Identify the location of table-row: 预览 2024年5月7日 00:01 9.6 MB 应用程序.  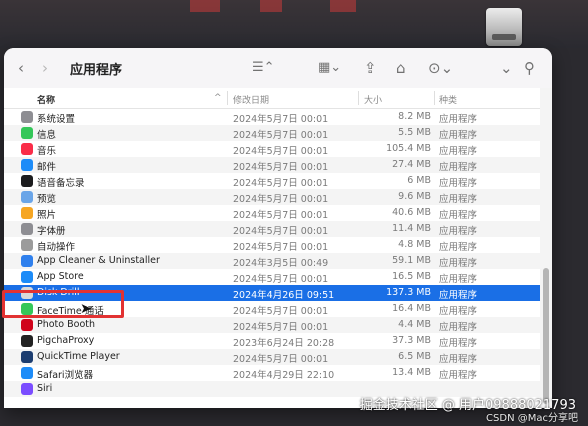
(272, 197).